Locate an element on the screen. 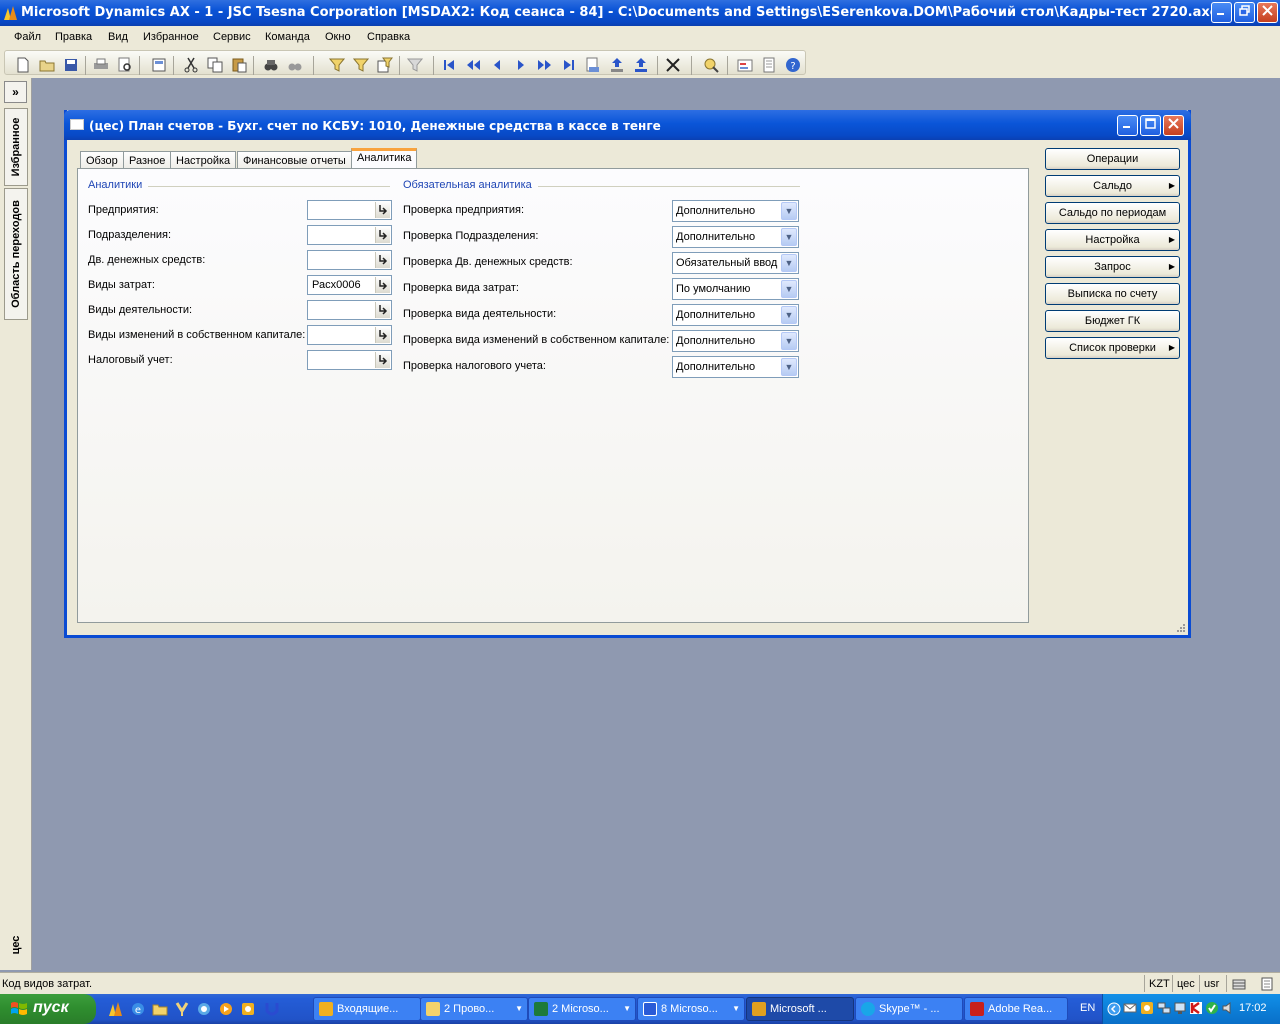 The width and height of the screenshot is (1280, 1024). media-player-icon is located at coordinates (226, 1009).